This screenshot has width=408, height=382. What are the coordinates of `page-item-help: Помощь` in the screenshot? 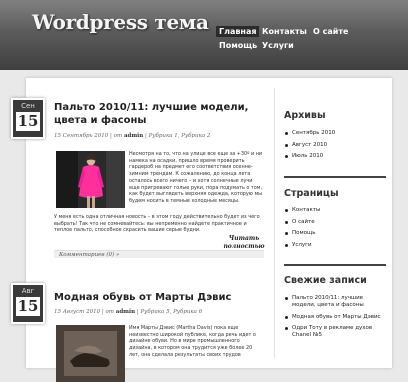 It's located at (336, 234).